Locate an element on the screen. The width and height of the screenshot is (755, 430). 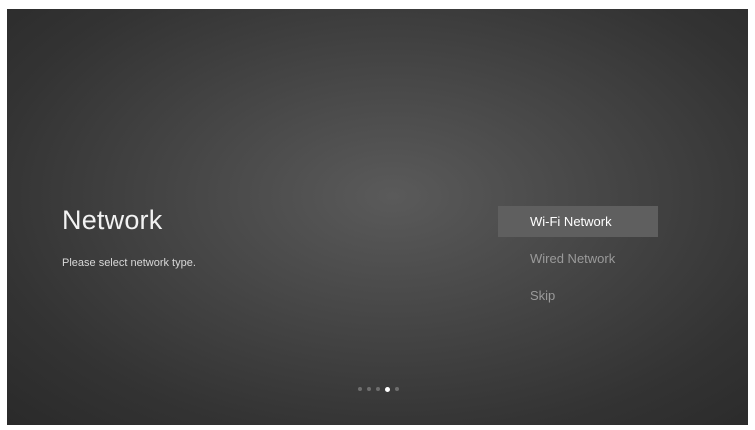
skip-option: Skip is located at coordinates (578, 295).